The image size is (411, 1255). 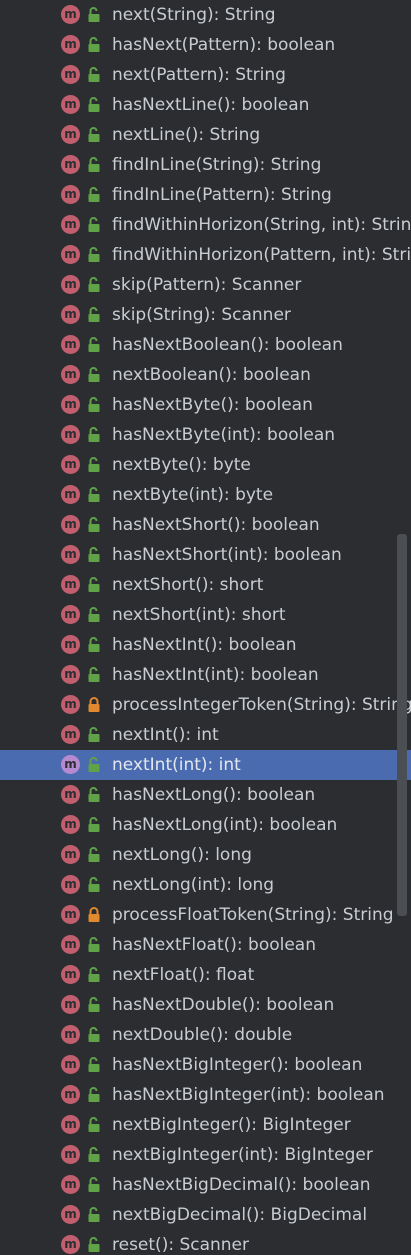 What do you see at coordinates (202, 1035) in the screenshot?
I see `member-signature: nextDouble(): double` at bounding box center [202, 1035].